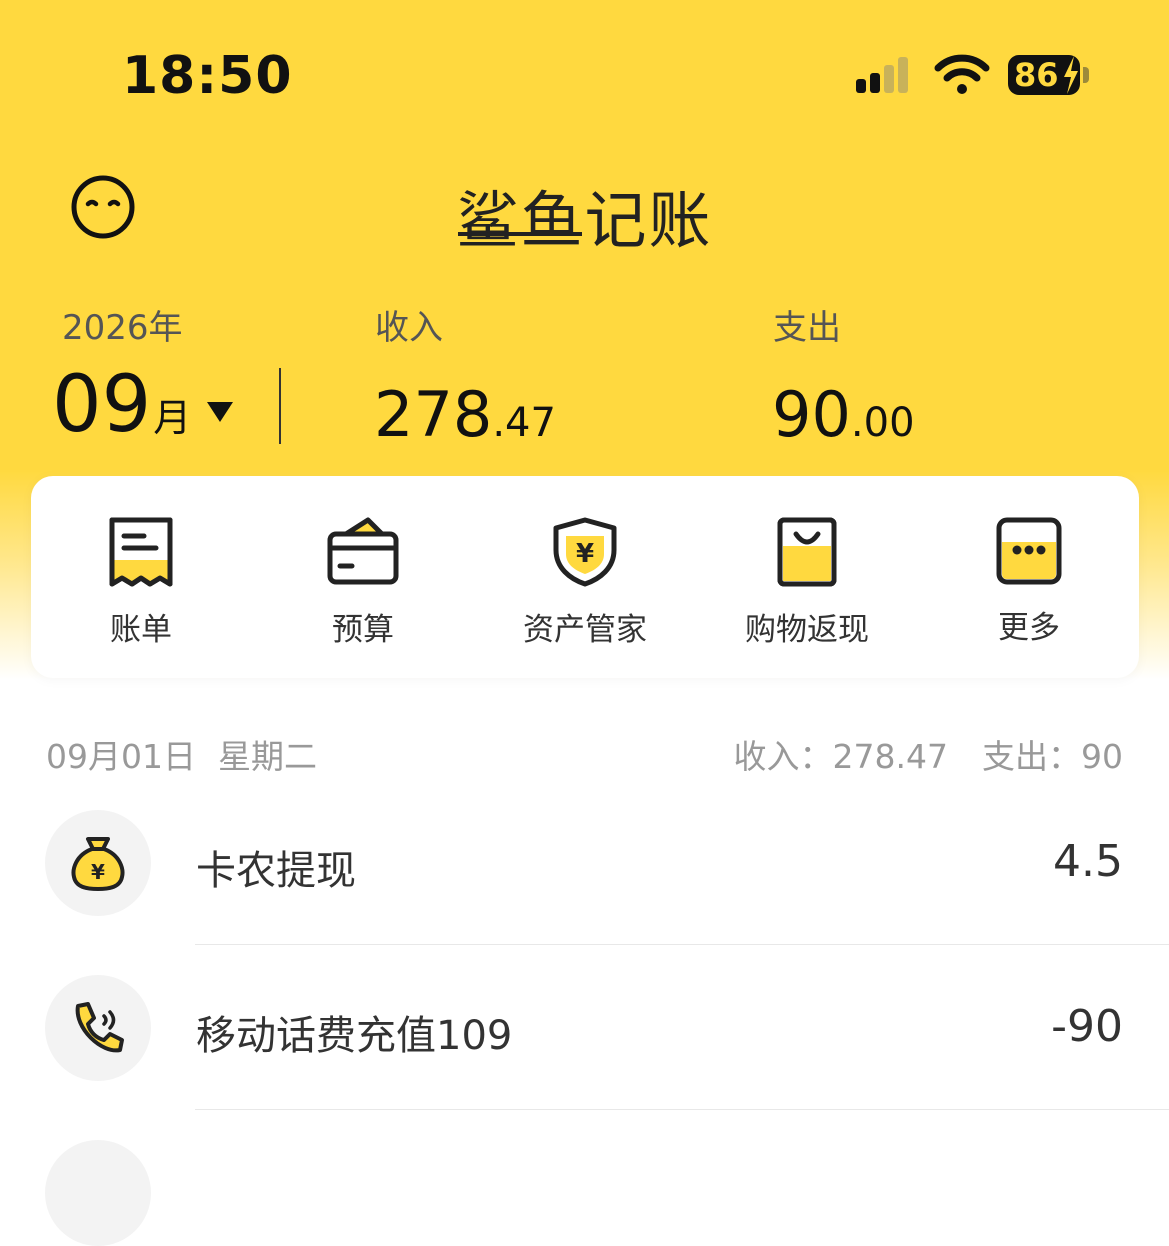 The height and width of the screenshot is (1246, 1169). I want to click on action-budget: 预算, so click(363, 582).